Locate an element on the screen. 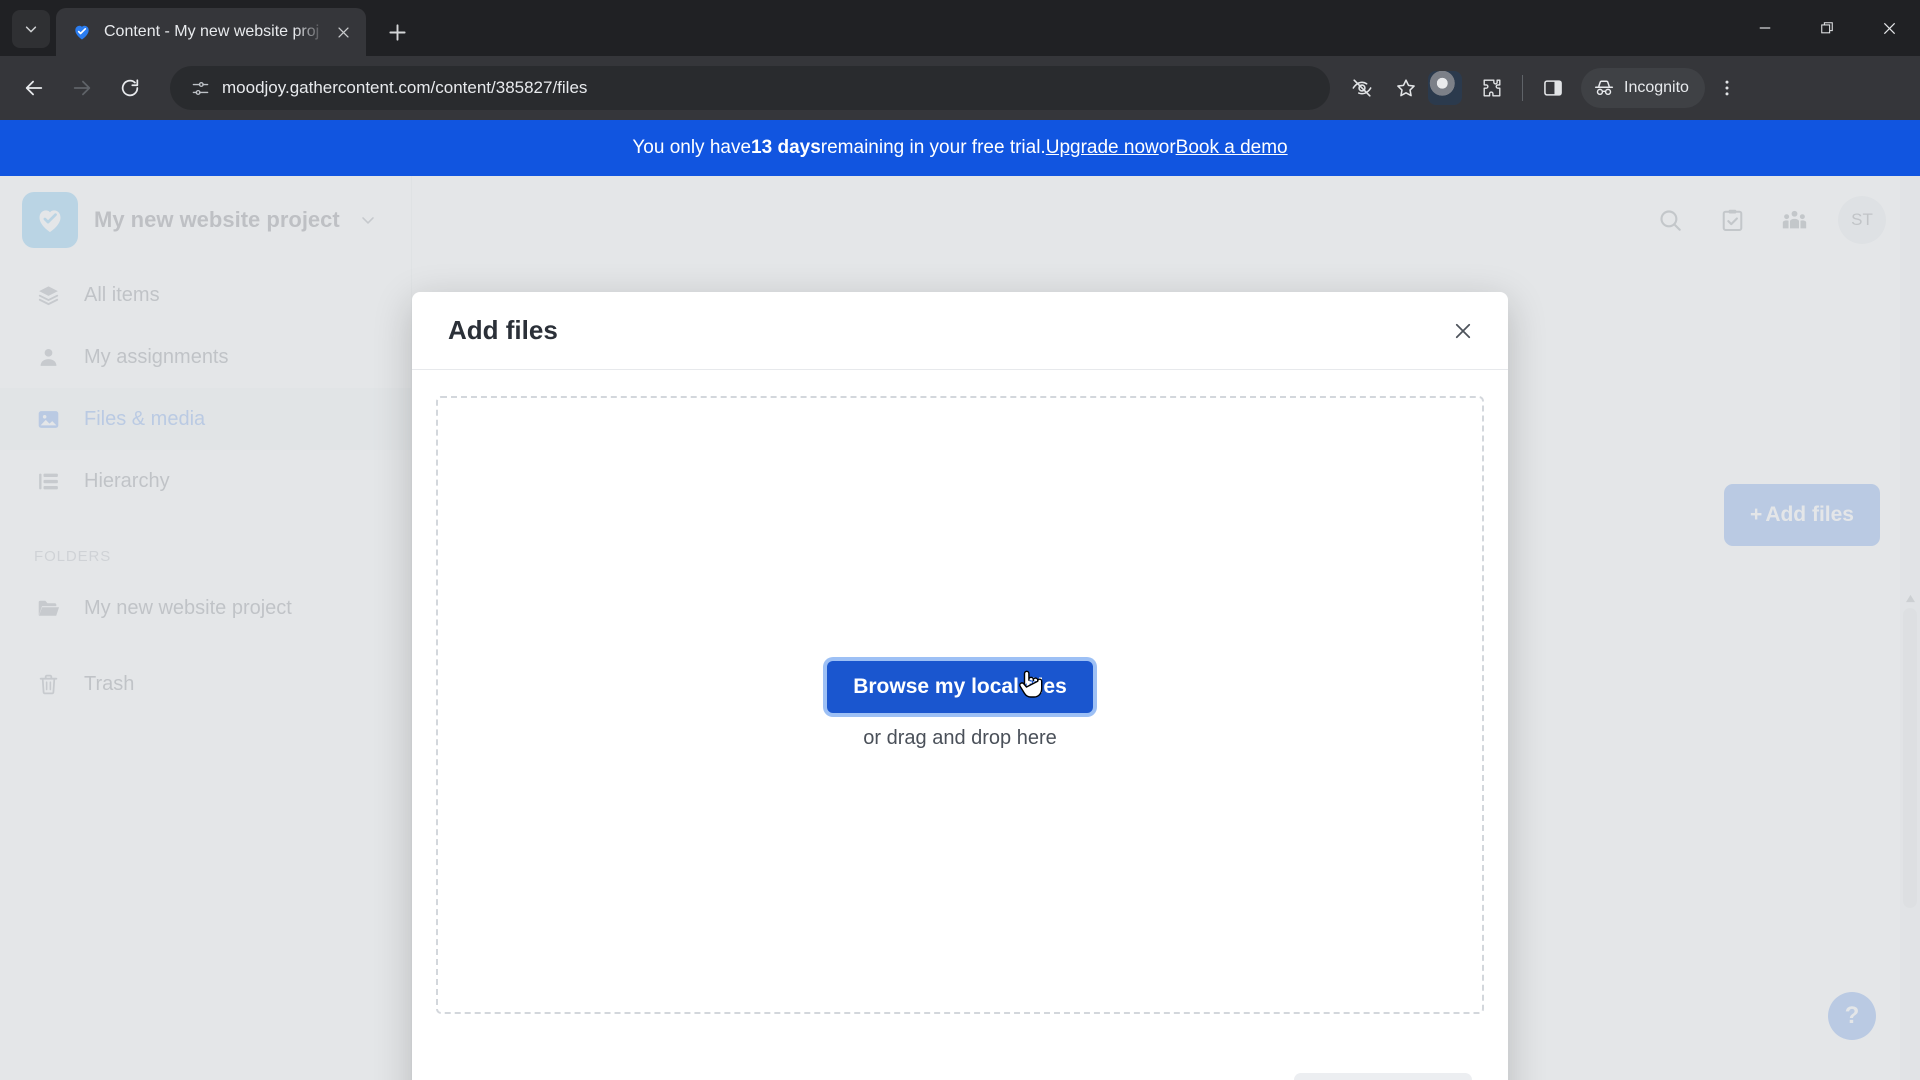  tab-search-button is located at coordinates (31, 29).